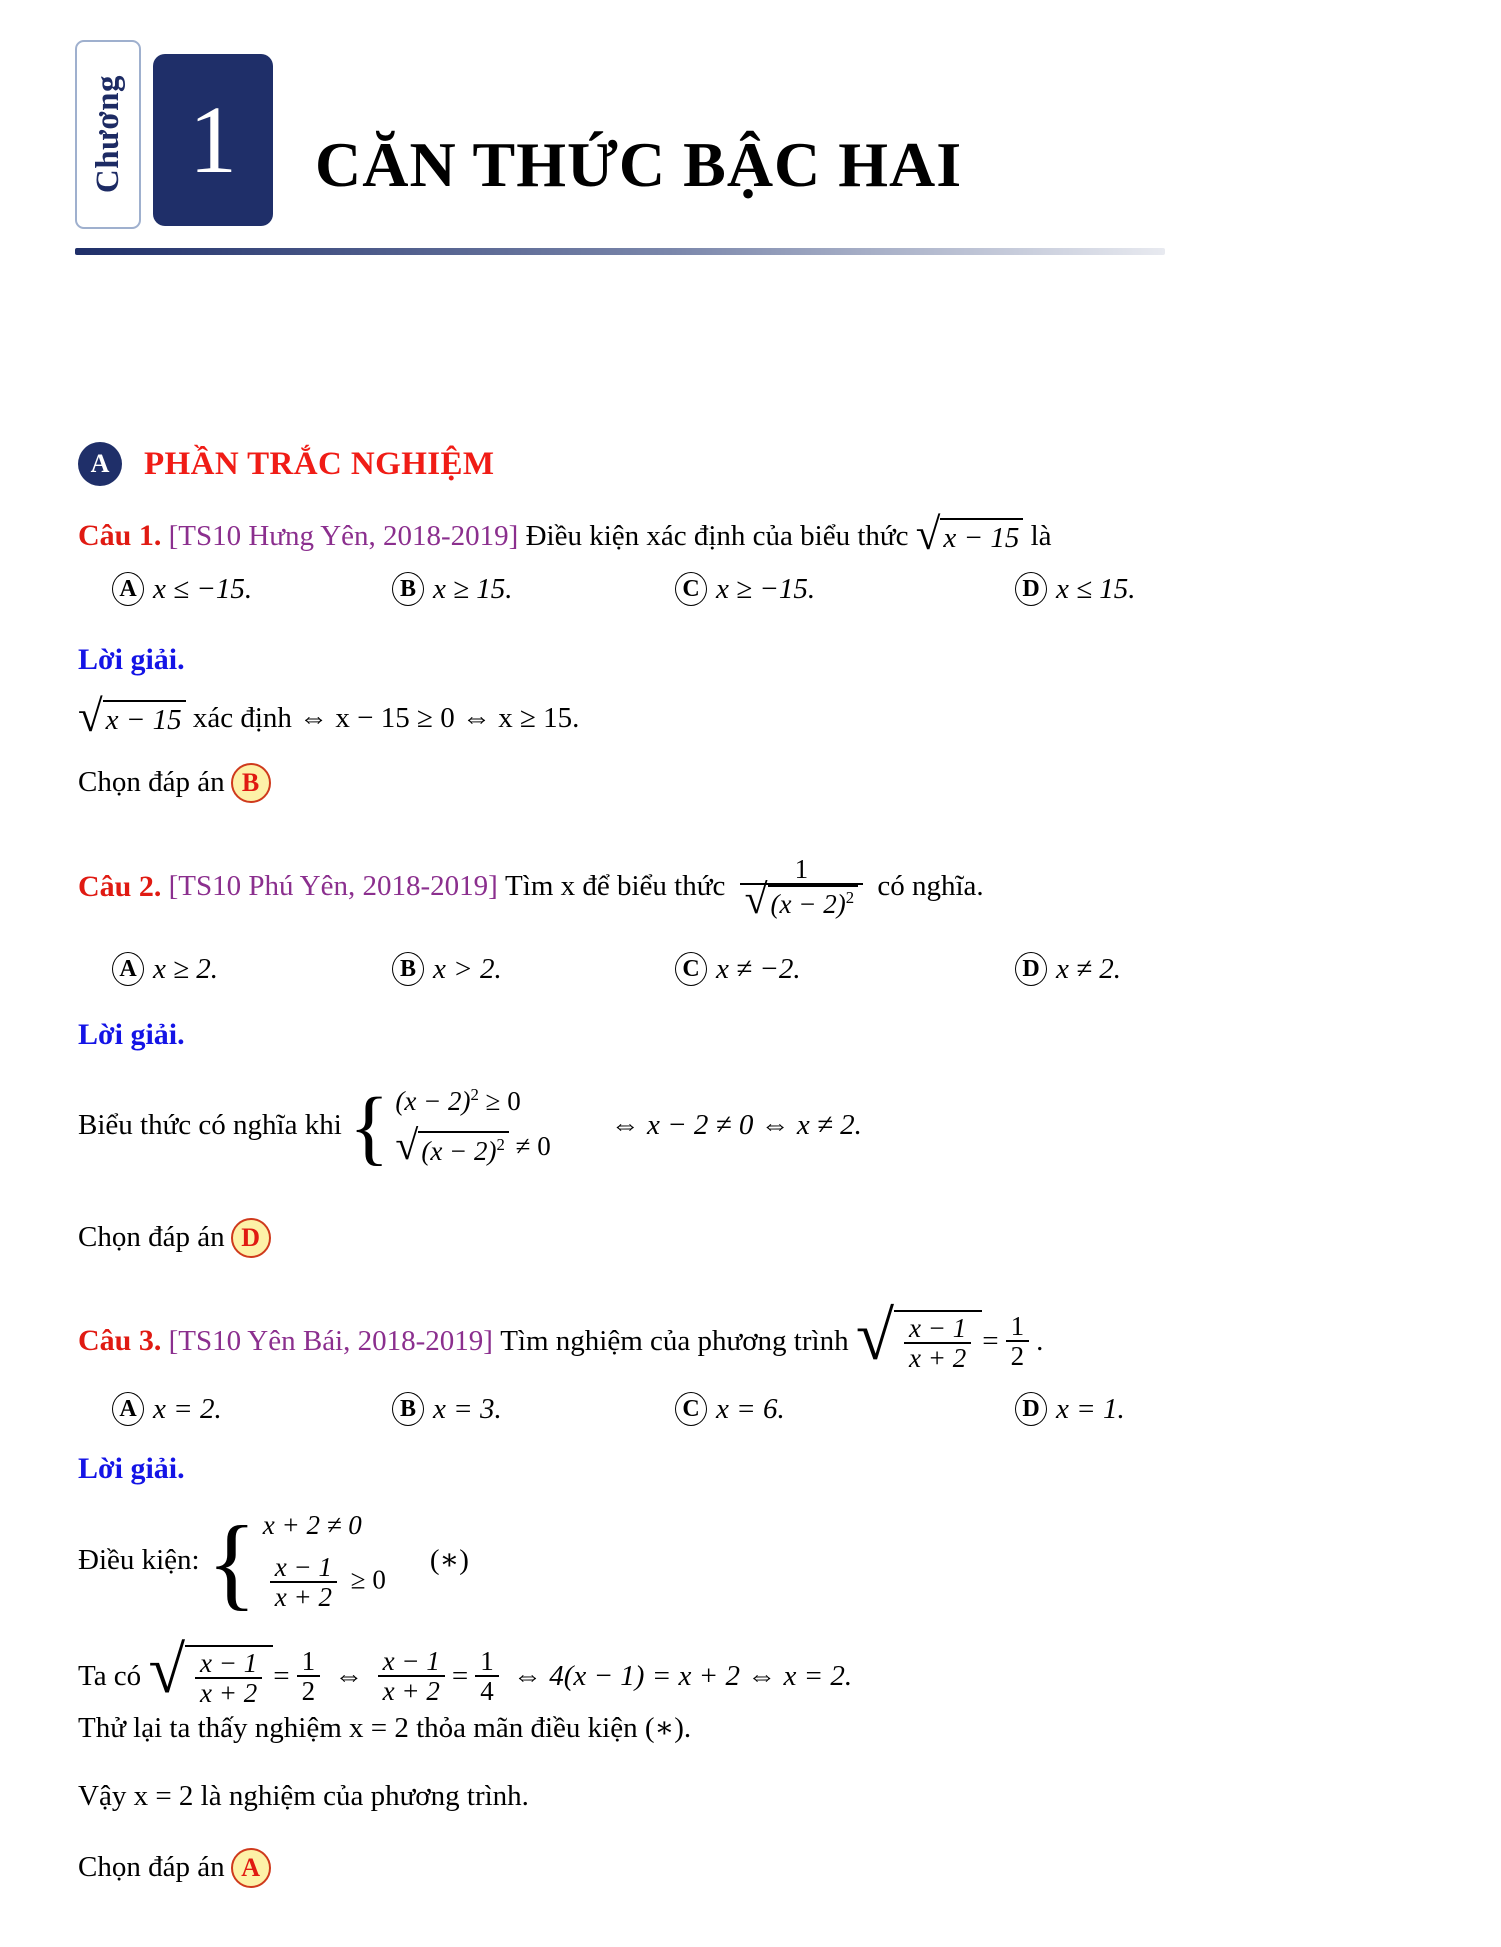 Image resolution: width=1501 pixels, height=1947 pixels. I want to click on denominator-radical: √ (x − 2)2, so click(802, 900).